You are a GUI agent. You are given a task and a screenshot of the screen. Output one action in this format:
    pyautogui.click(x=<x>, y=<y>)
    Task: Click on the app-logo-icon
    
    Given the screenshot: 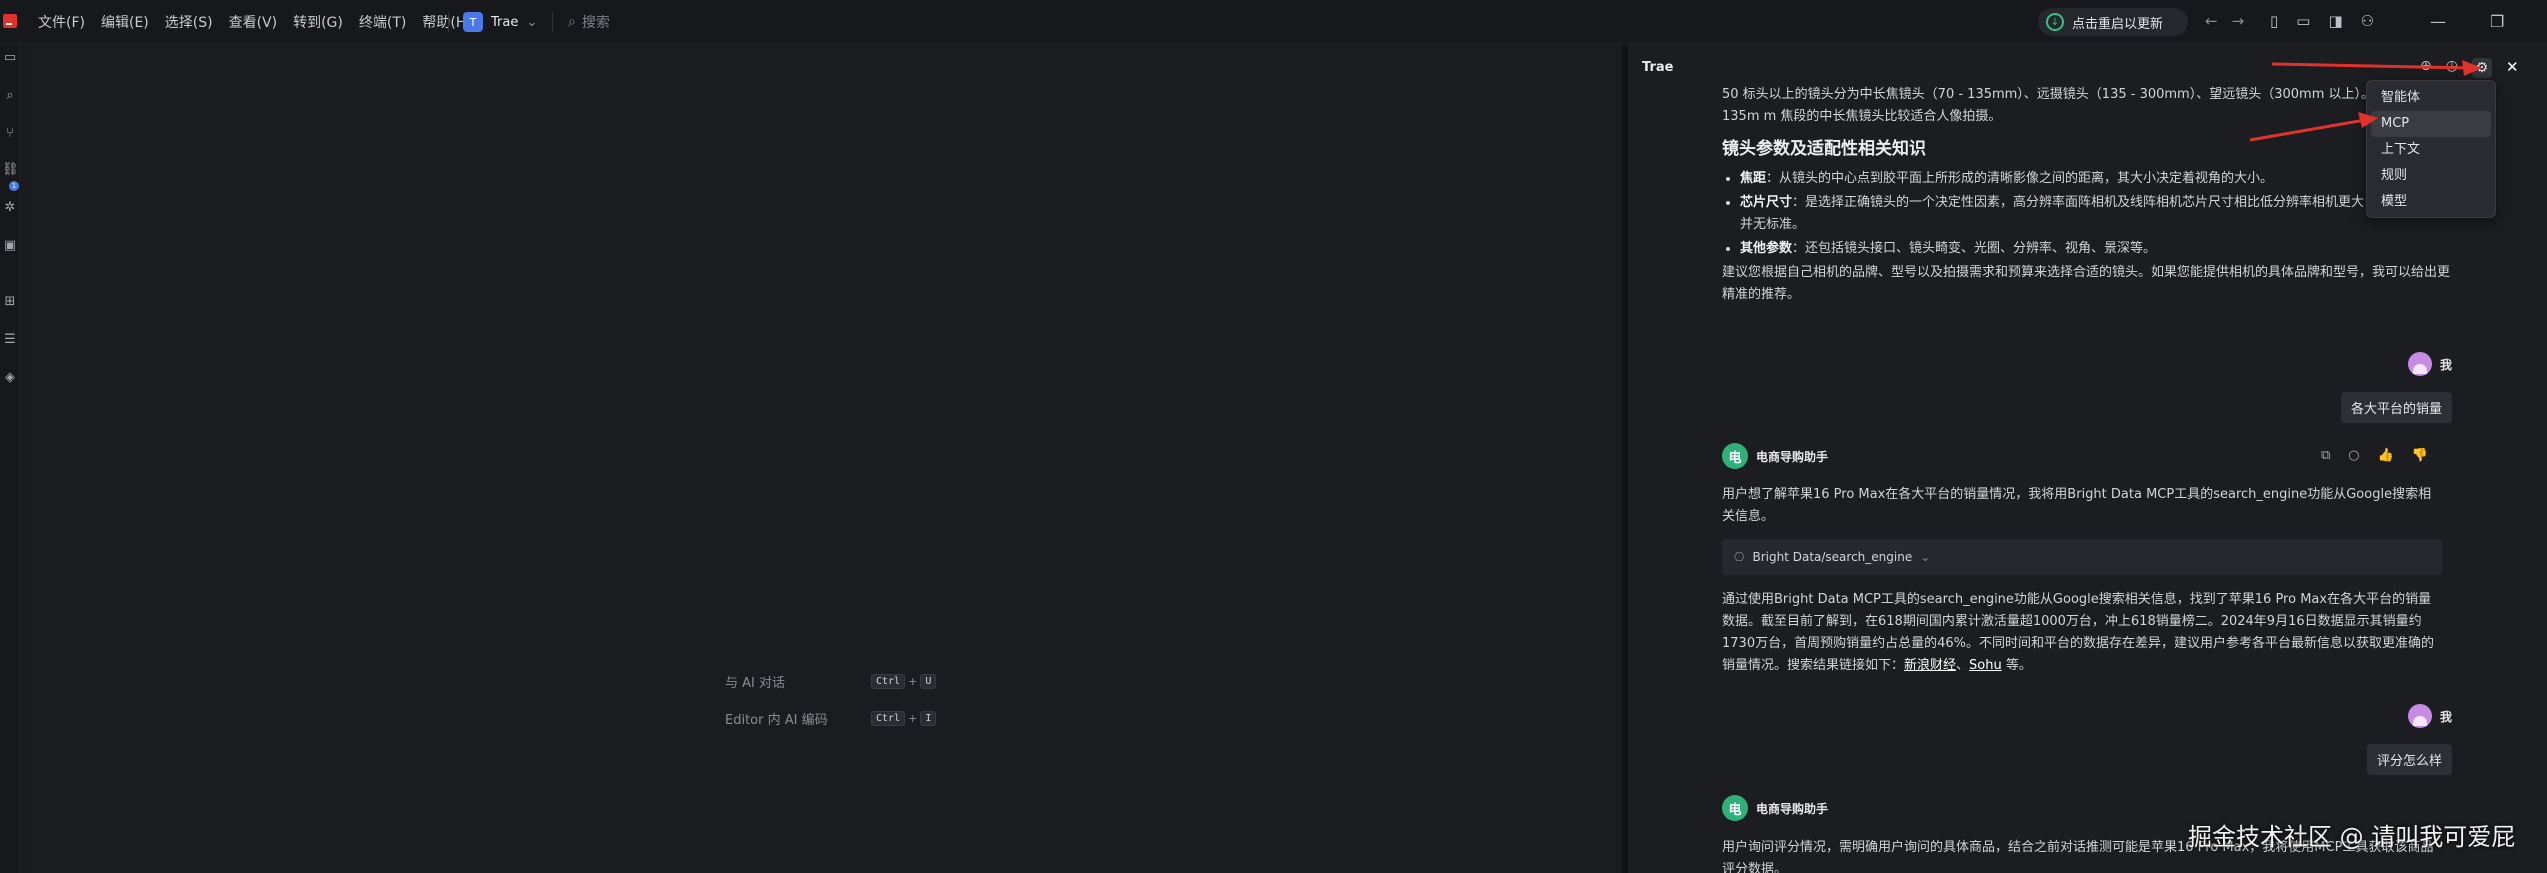 What is the action you would take?
    pyautogui.click(x=10, y=21)
    